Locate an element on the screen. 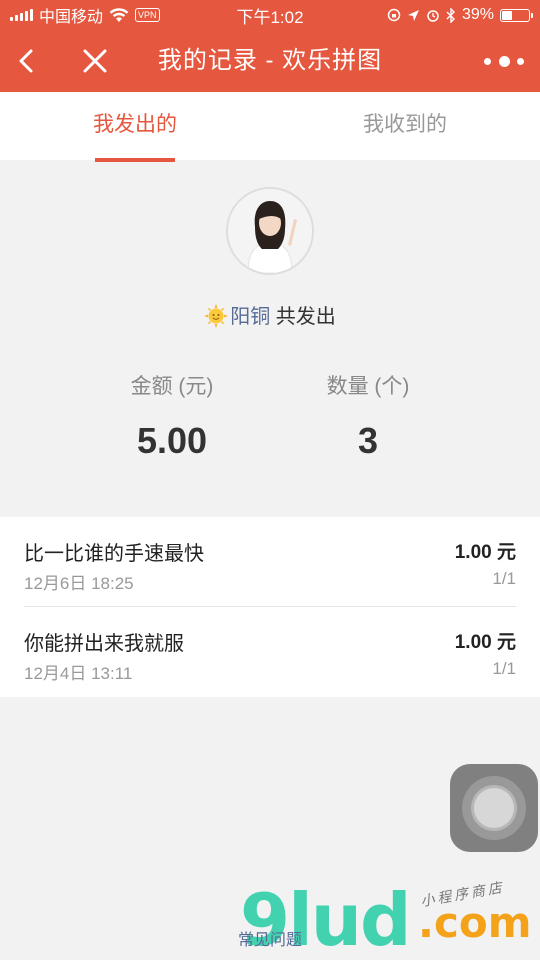  record-title: 你能拼出来我就服 is located at coordinates (104, 644).